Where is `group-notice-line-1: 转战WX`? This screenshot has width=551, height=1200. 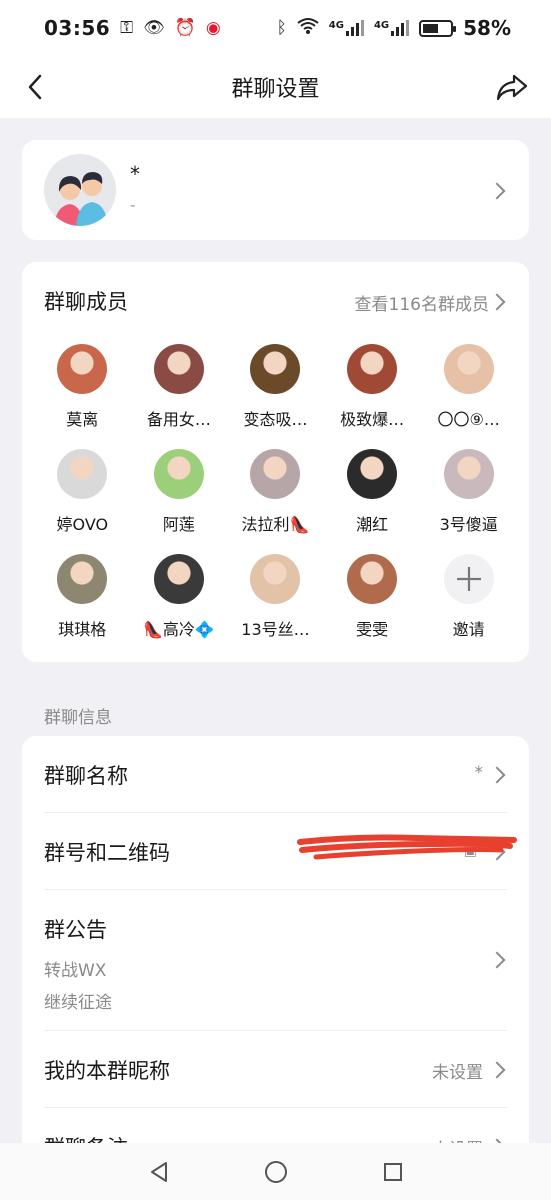 group-notice-line-1: 转战WX is located at coordinates (75, 971).